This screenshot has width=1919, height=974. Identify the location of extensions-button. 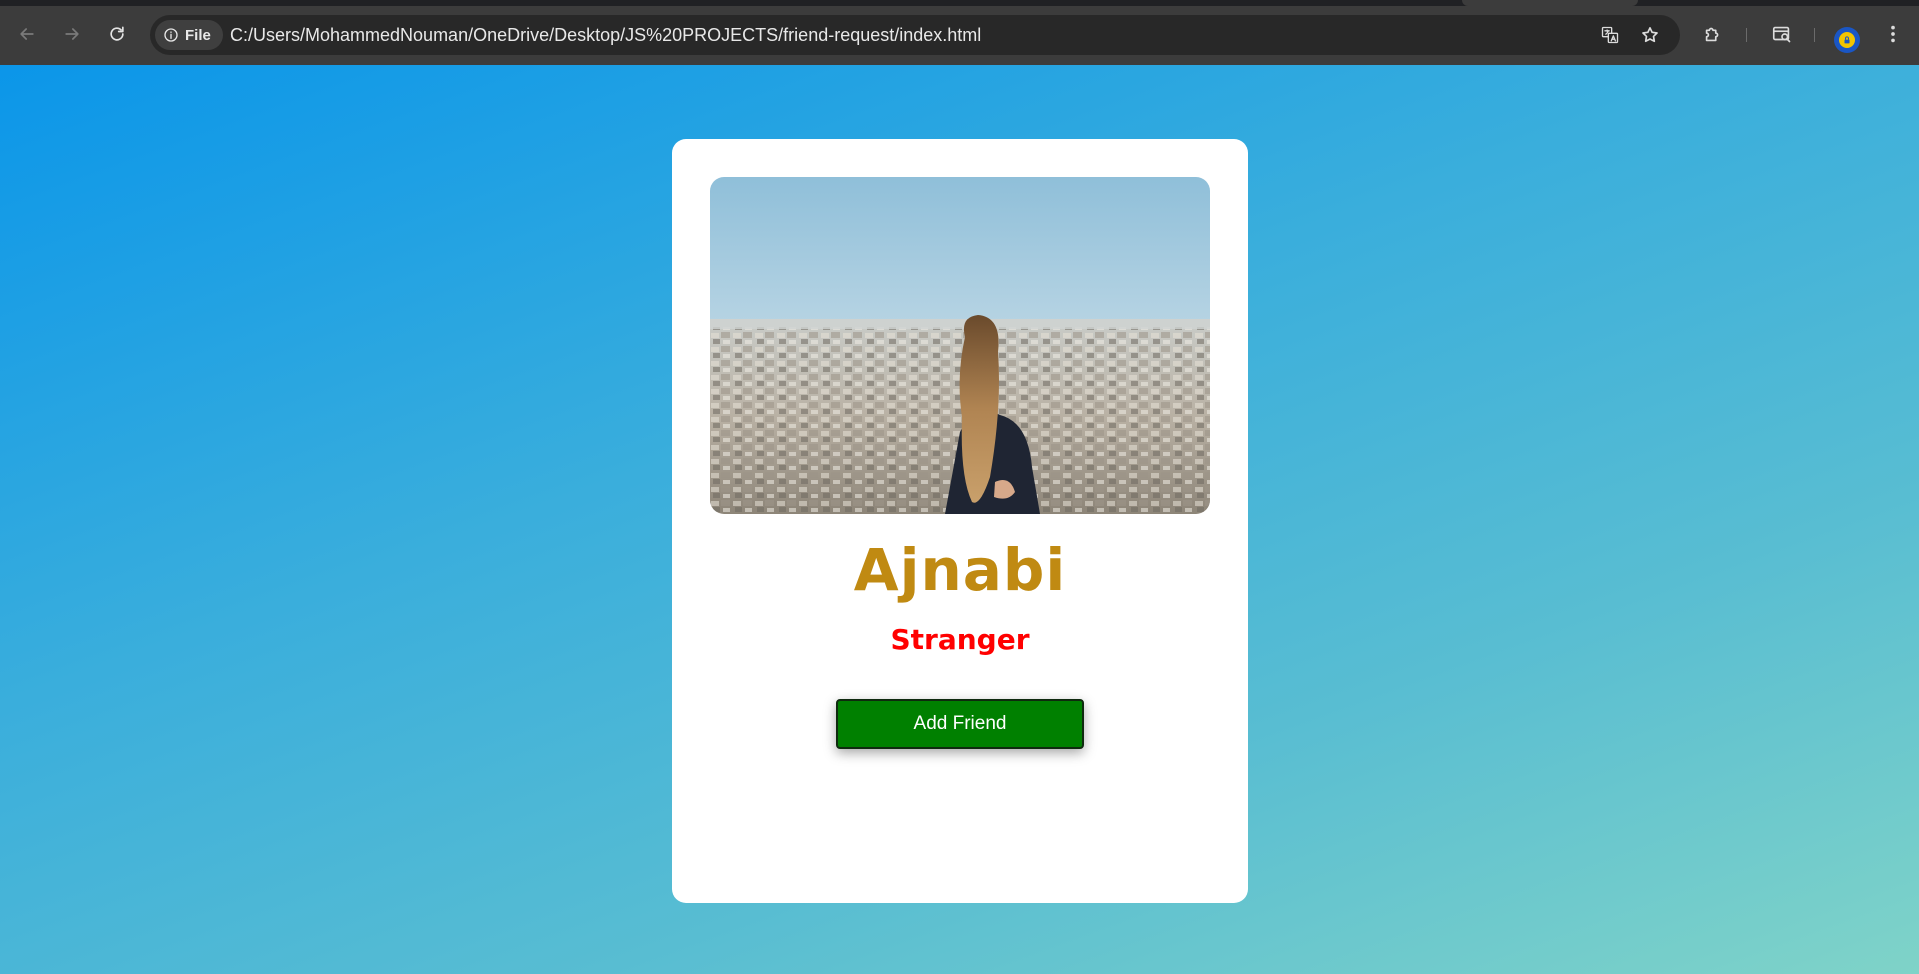
(1713, 34).